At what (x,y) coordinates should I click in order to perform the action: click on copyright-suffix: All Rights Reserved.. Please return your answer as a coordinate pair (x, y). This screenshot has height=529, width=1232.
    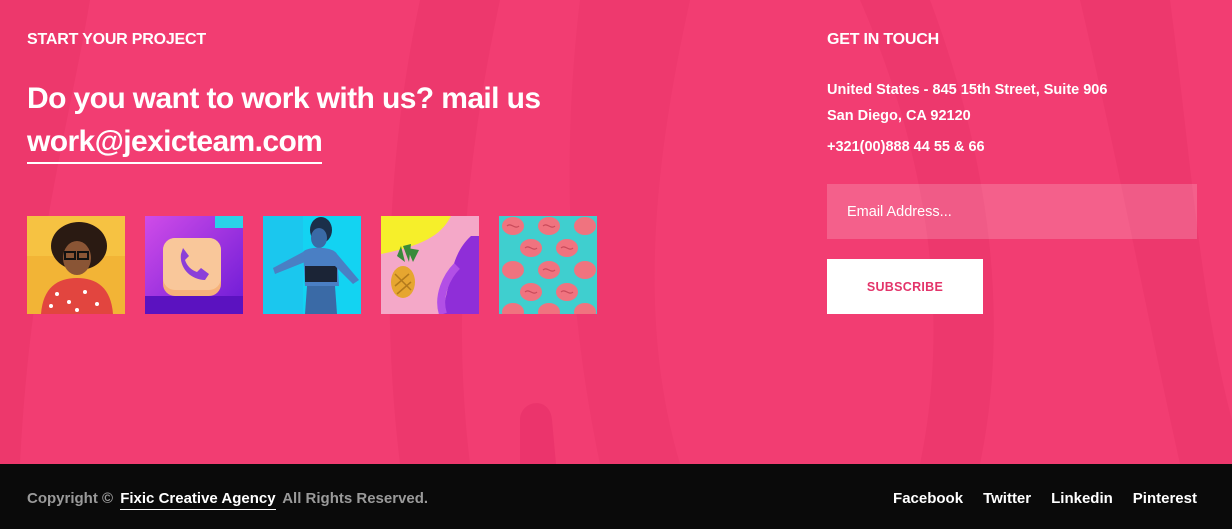
    Looking at the image, I should click on (355, 498).